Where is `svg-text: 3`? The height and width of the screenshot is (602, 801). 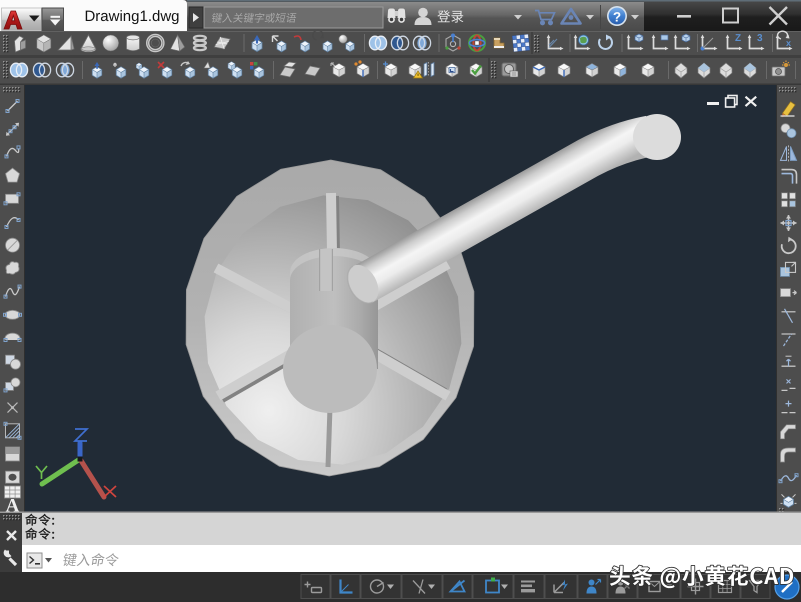
svg-text: 3 is located at coordinates (760, 38).